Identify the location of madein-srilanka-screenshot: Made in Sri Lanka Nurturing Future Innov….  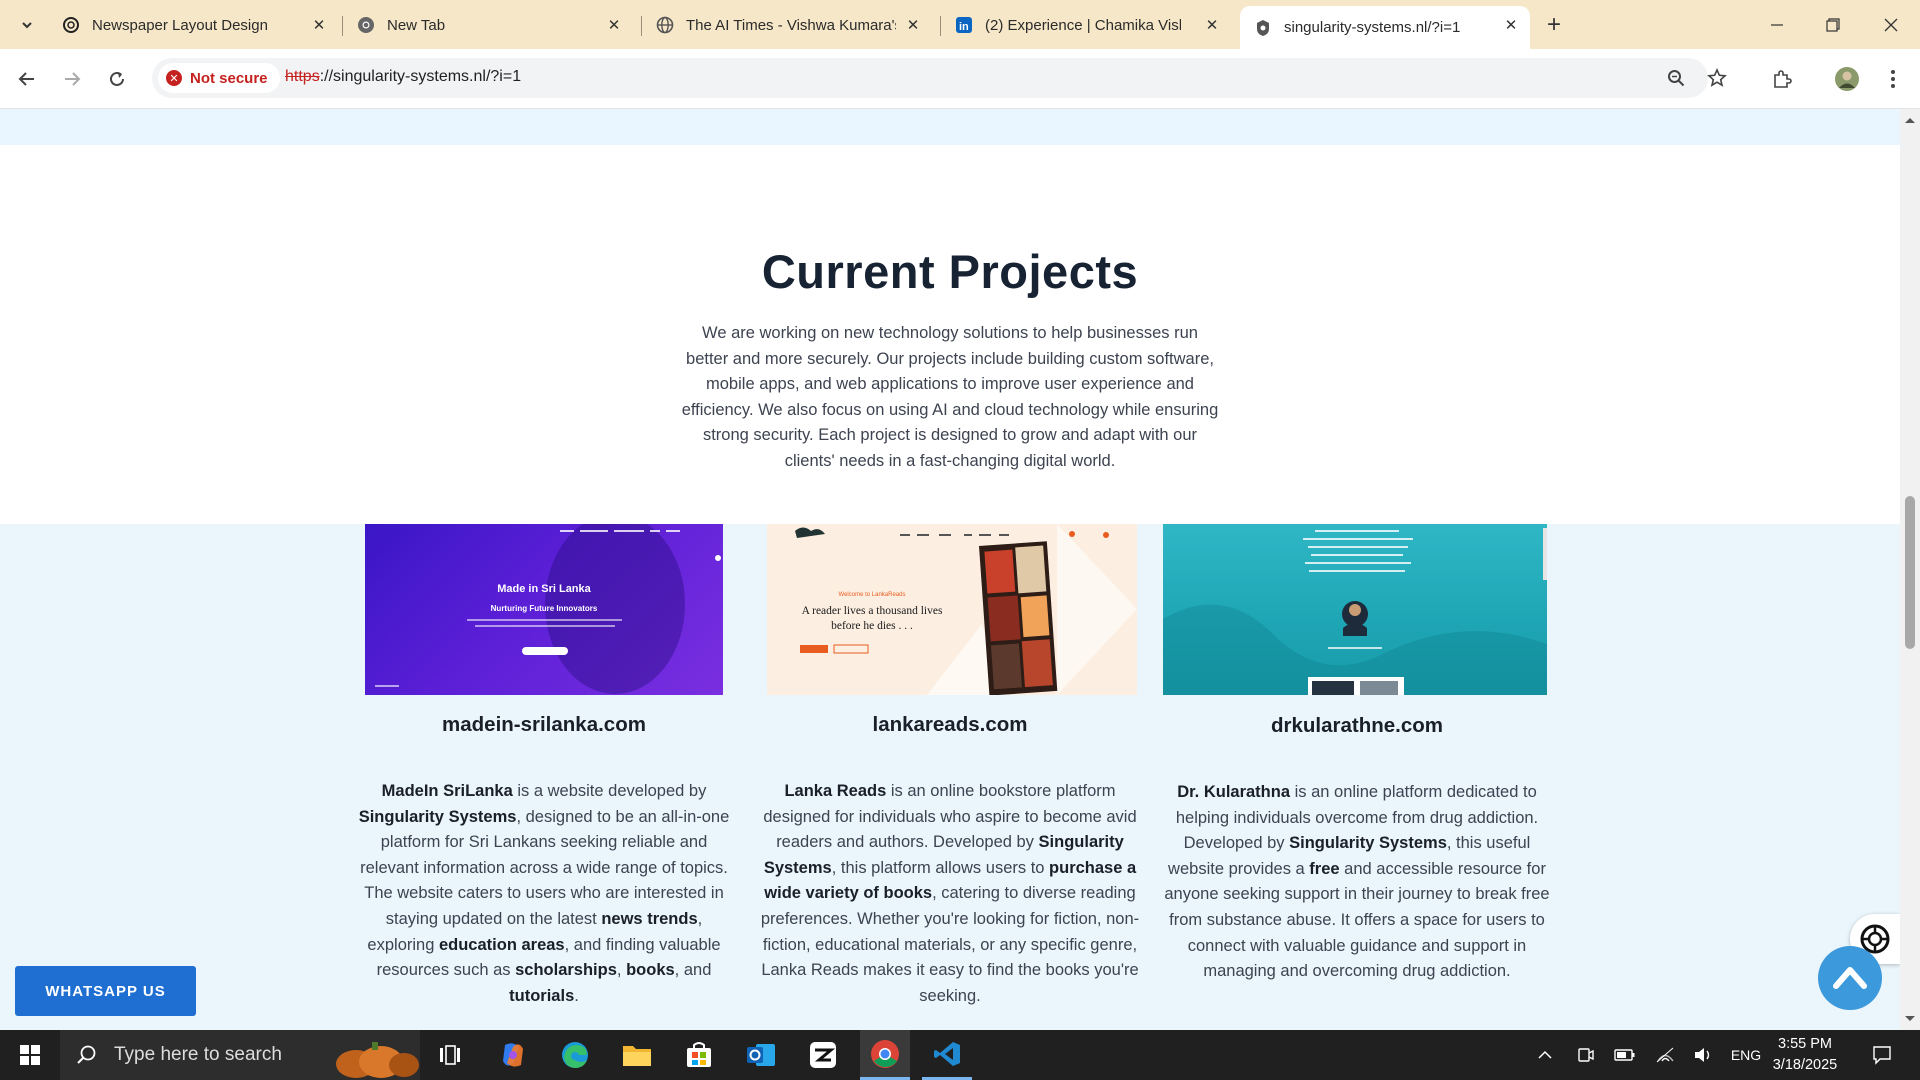
(544, 609).